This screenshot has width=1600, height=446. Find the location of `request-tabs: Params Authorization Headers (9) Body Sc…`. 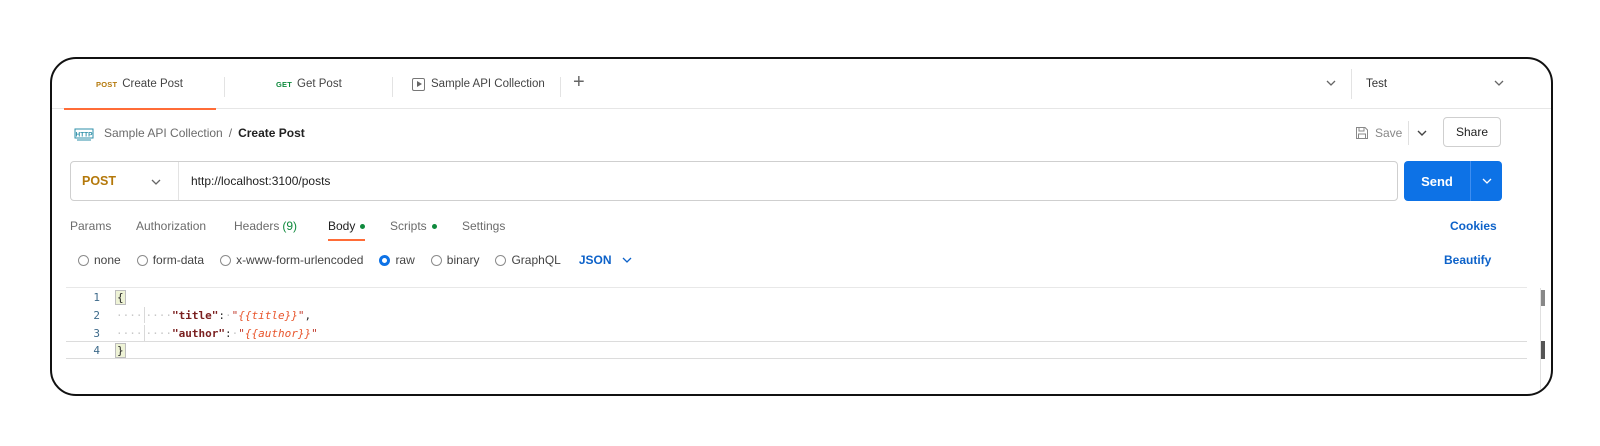

request-tabs: Params Authorization Headers (9) Body Sc… is located at coordinates (810, 226).